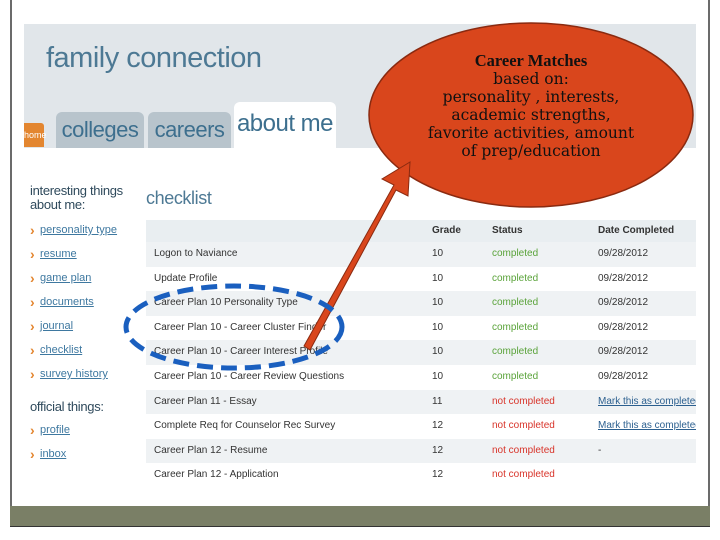 This screenshot has width=720, height=540. What do you see at coordinates (531, 60) in the screenshot?
I see `callout-title: Career Matches` at bounding box center [531, 60].